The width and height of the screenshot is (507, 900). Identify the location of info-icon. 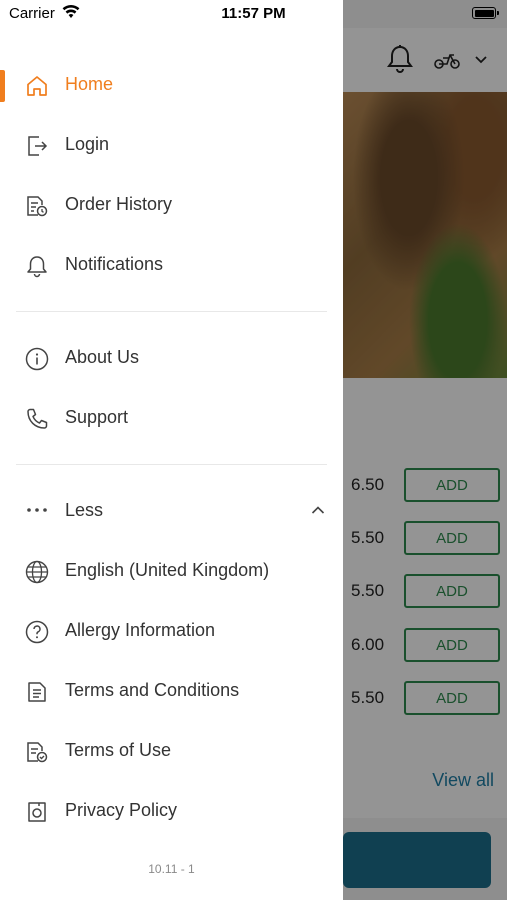
(37, 359).